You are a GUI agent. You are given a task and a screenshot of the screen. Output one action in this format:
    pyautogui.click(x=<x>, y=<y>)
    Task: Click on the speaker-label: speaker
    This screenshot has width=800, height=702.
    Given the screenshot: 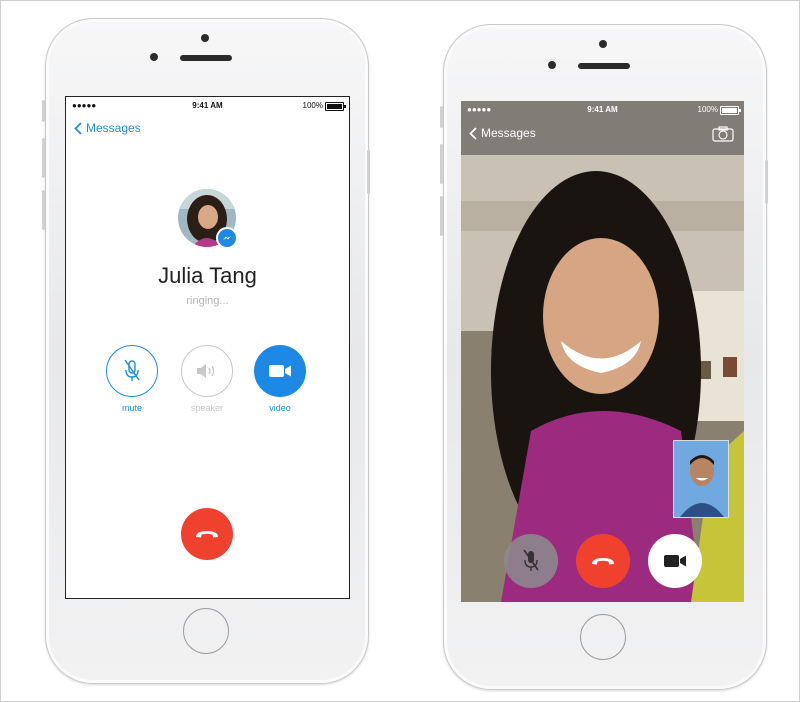 What is the action you would take?
    pyautogui.click(x=207, y=408)
    